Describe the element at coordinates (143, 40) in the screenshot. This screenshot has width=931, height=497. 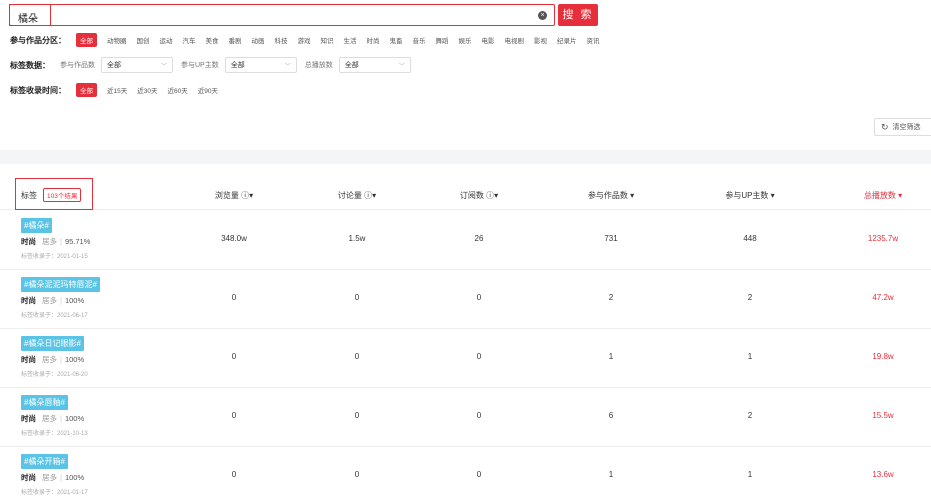
I see `category-chip: 国创` at that location.